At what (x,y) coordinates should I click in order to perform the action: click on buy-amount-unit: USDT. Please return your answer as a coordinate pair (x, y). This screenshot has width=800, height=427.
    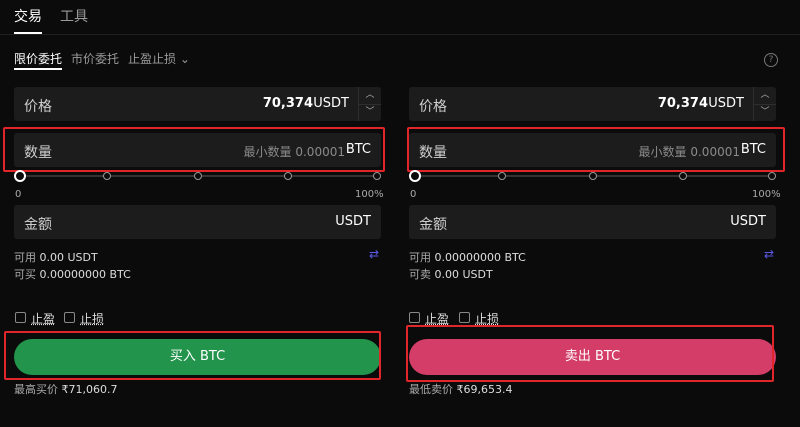
    Looking at the image, I should click on (353, 221).